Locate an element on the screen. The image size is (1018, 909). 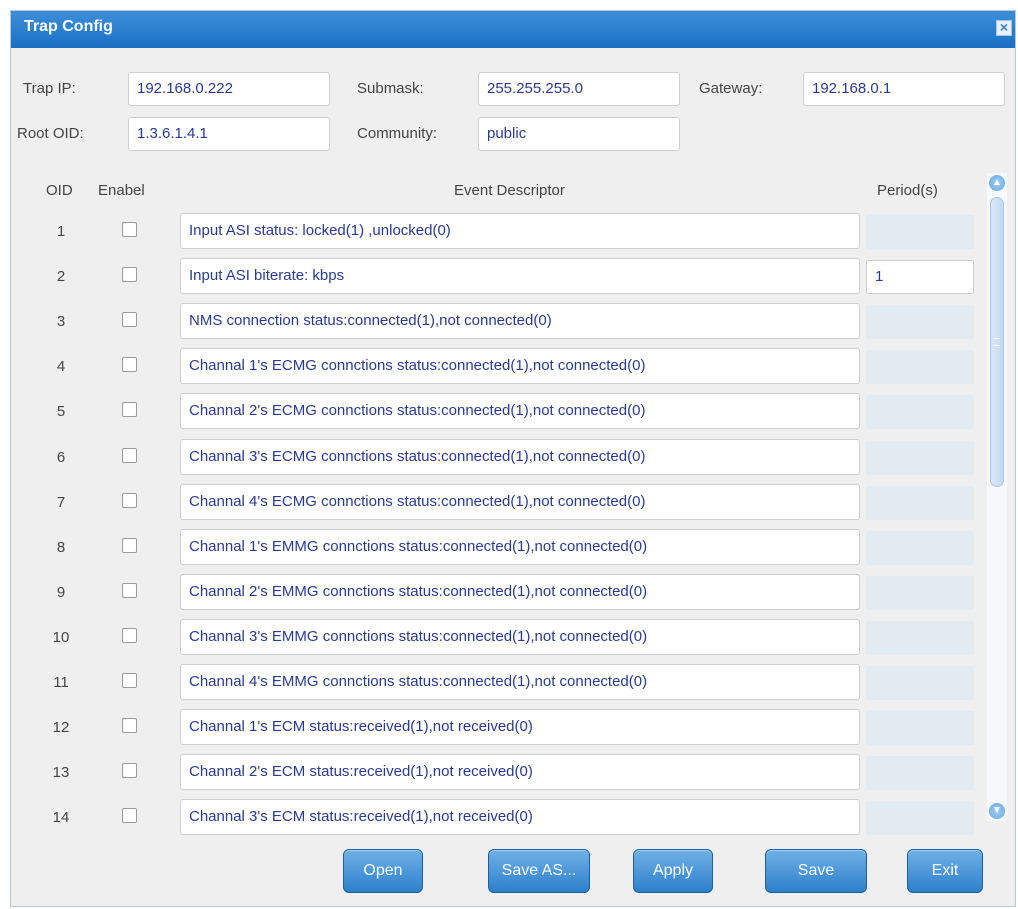
trap-ip-field: 192.168.0.222 is located at coordinates (229, 89).